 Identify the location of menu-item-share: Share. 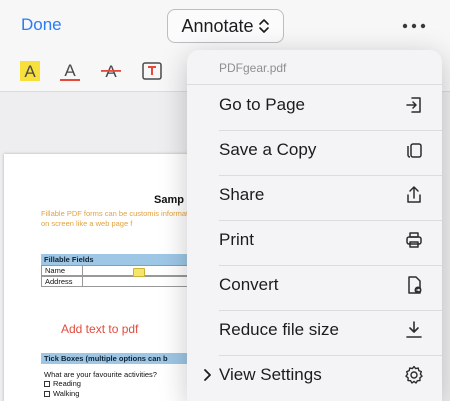
(314, 194).